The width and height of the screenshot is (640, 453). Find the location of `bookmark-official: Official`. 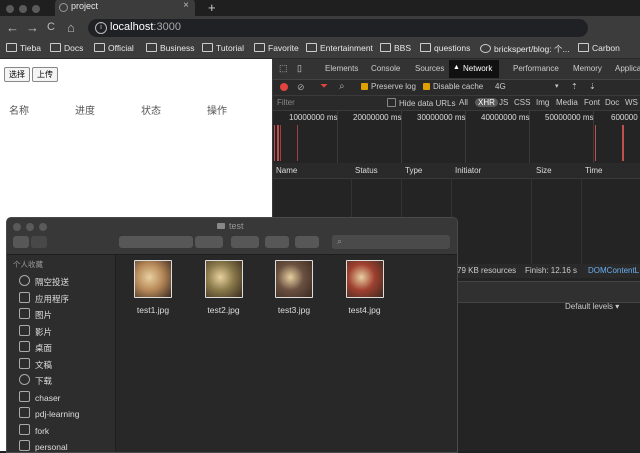

bookmark-official: Official is located at coordinates (114, 48).